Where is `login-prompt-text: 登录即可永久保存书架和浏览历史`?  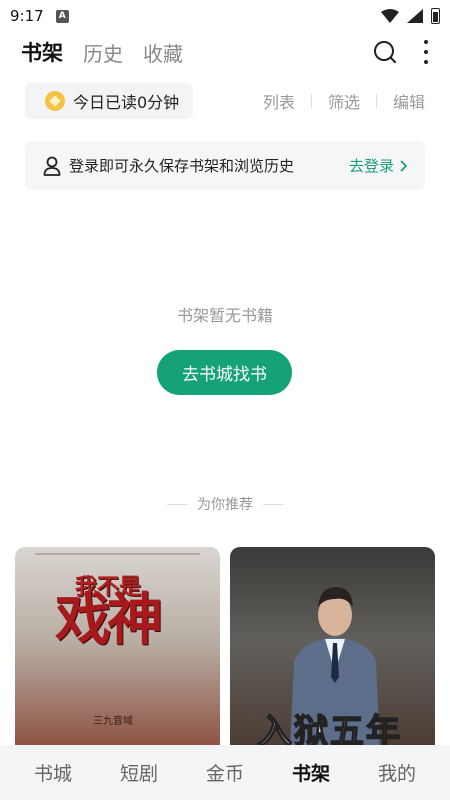 login-prompt-text: 登录即可永久保存书架和浏览历史 is located at coordinates (182, 166).